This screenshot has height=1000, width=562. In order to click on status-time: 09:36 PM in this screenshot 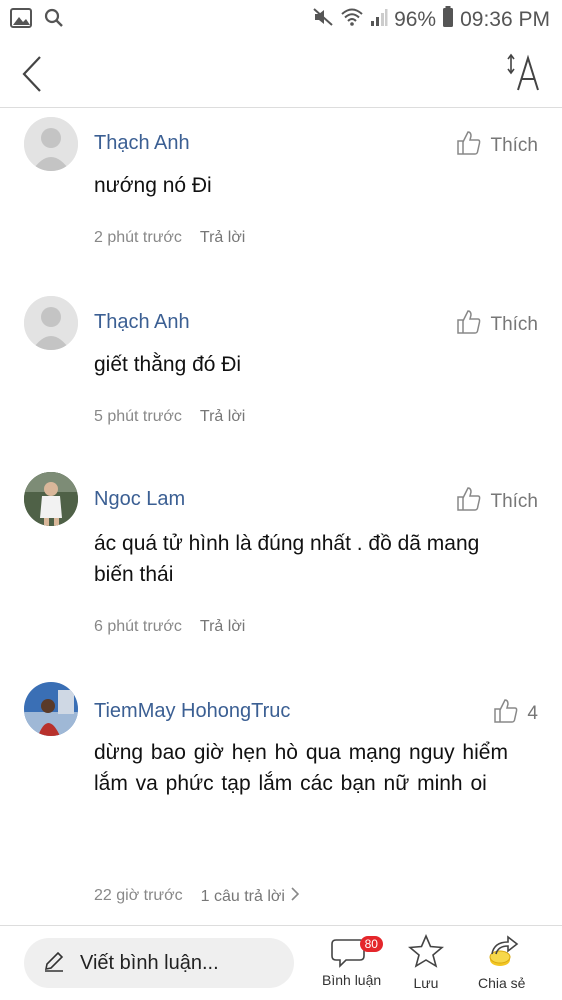, I will do `click(505, 19)`.